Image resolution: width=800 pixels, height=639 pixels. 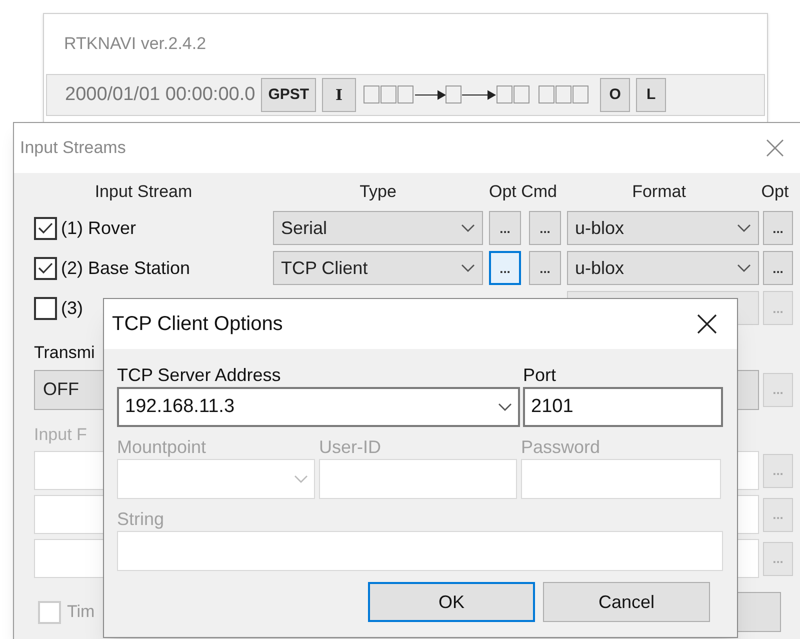 I want to click on column-header: Opt Cmd, so click(x=523, y=192).